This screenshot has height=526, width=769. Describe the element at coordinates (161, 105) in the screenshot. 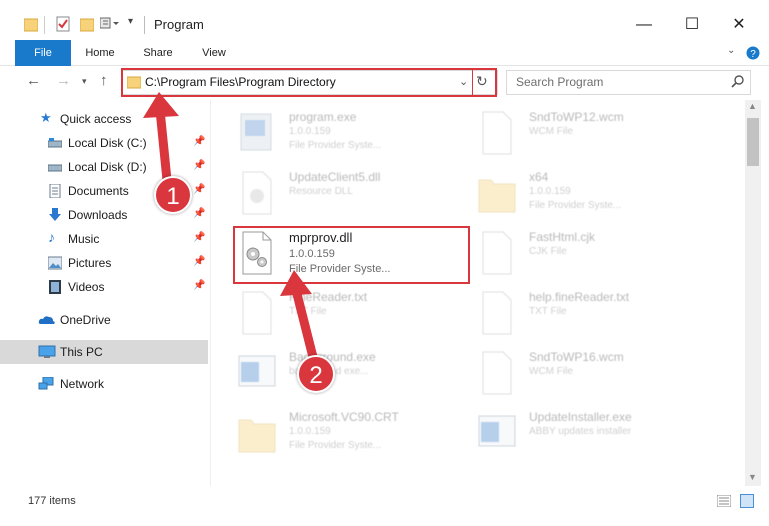

I see `arrow-1-head` at that location.